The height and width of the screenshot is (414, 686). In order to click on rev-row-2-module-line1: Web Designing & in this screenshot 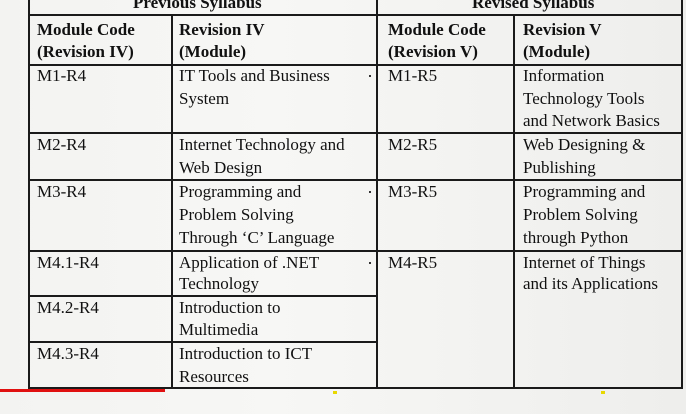, I will do `click(584, 144)`.